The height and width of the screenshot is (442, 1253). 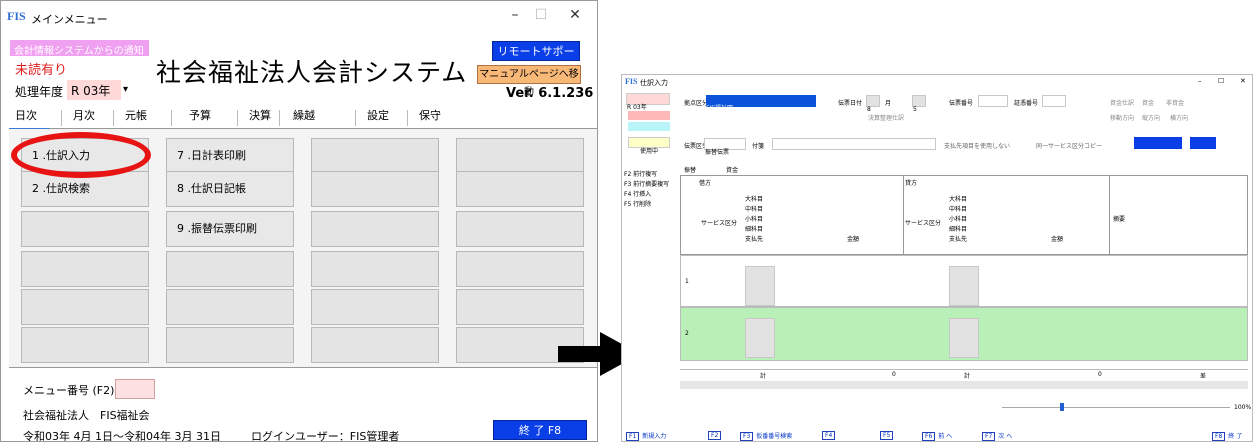 I want to click on fkey-f1-label: 新規入力, so click(x=654, y=436).